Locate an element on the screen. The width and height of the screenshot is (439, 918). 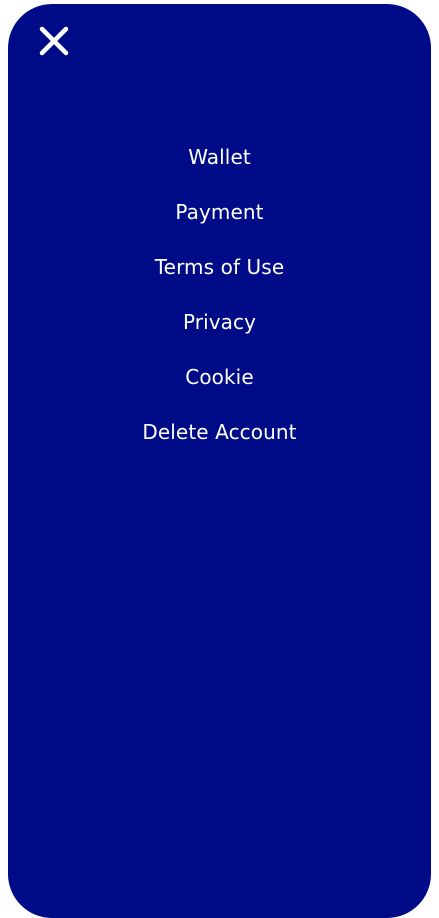
close-button is located at coordinates (54, 41).